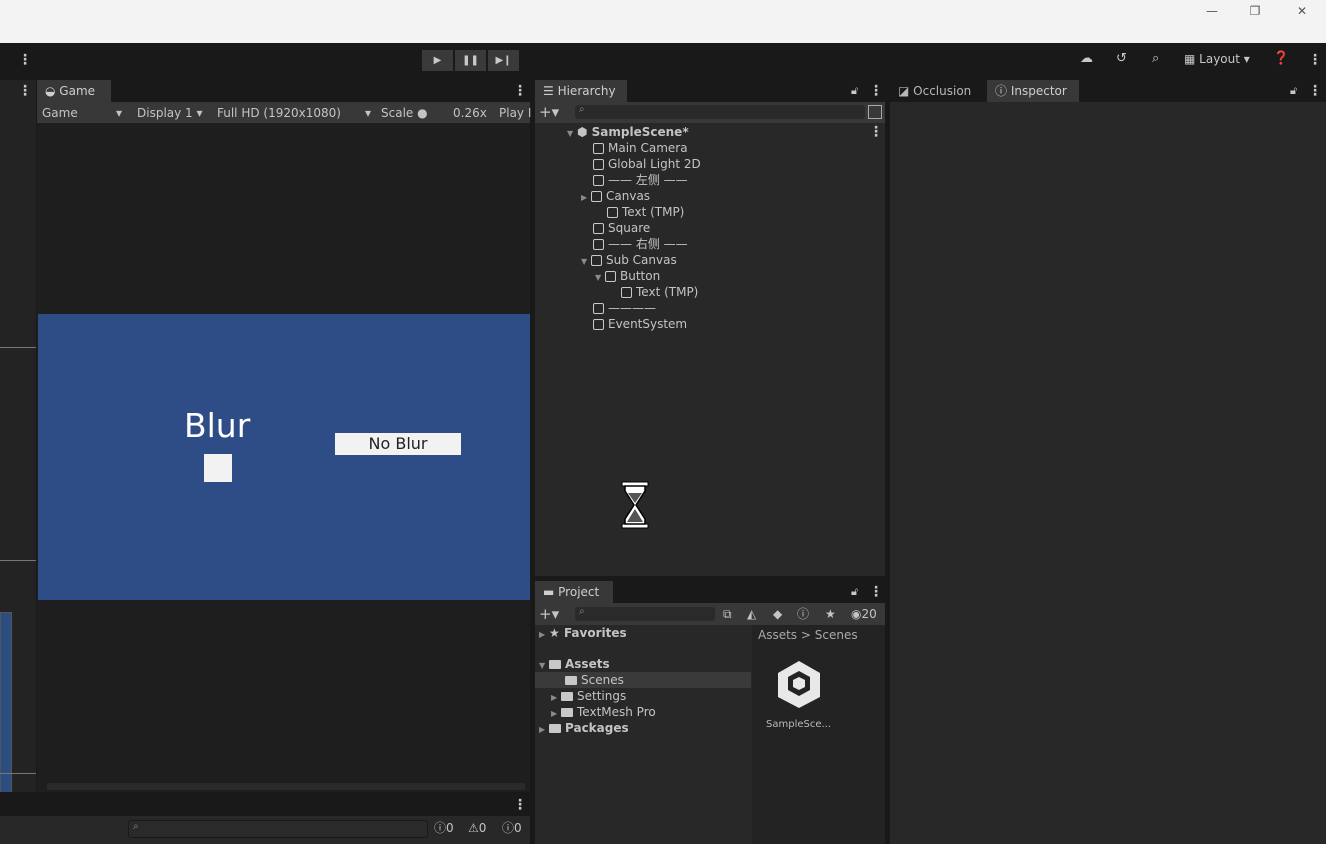 This screenshot has width=1326, height=844. I want to click on add-button: +▾, so click(549, 112).